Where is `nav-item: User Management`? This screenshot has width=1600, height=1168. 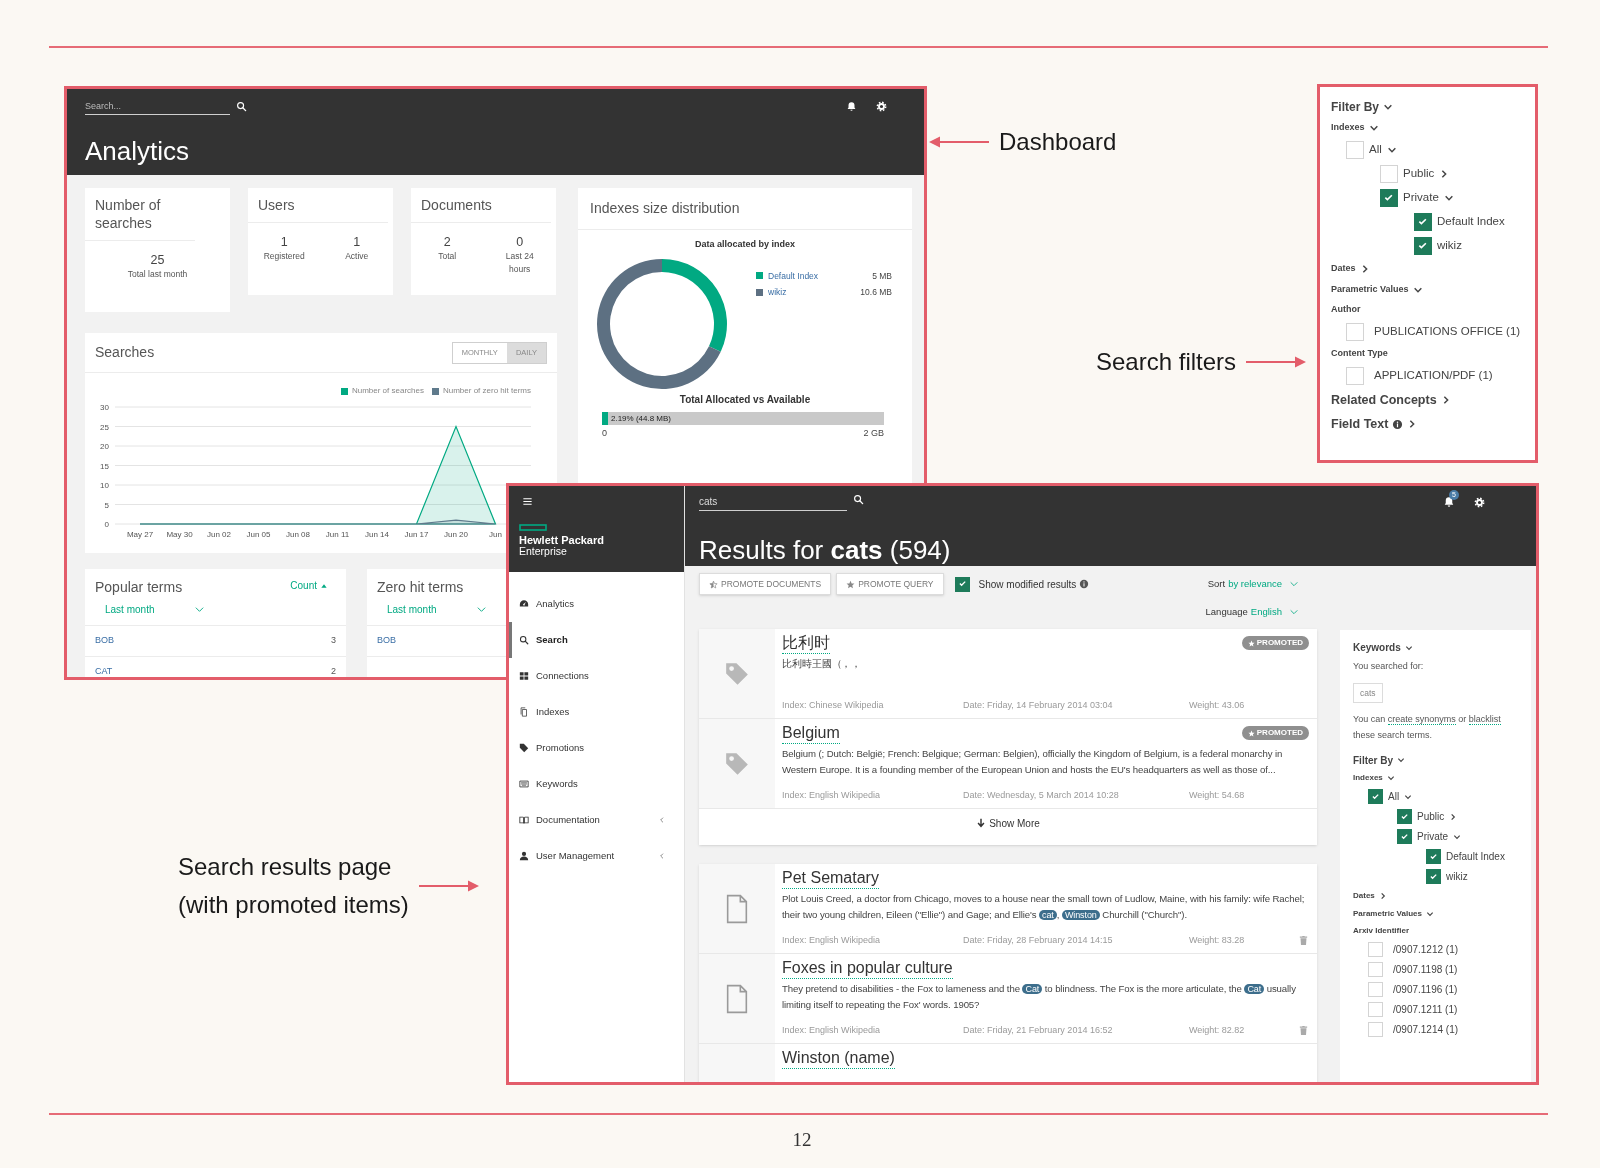 nav-item: User Management is located at coordinates (596, 856).